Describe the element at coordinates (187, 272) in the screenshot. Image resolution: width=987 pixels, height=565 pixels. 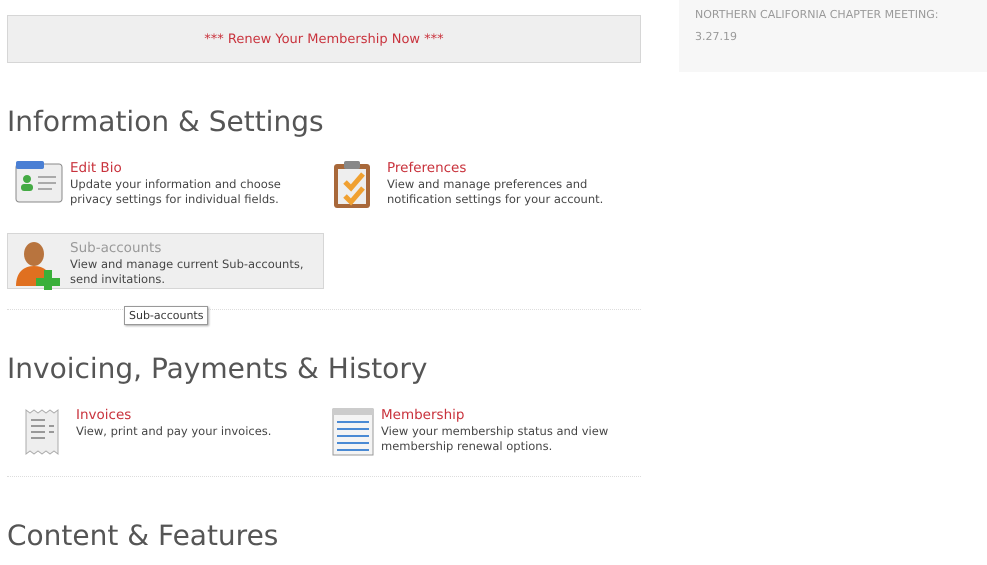
I see `item-description: View and manage current Sub-accounts, send invitations.` at that location.